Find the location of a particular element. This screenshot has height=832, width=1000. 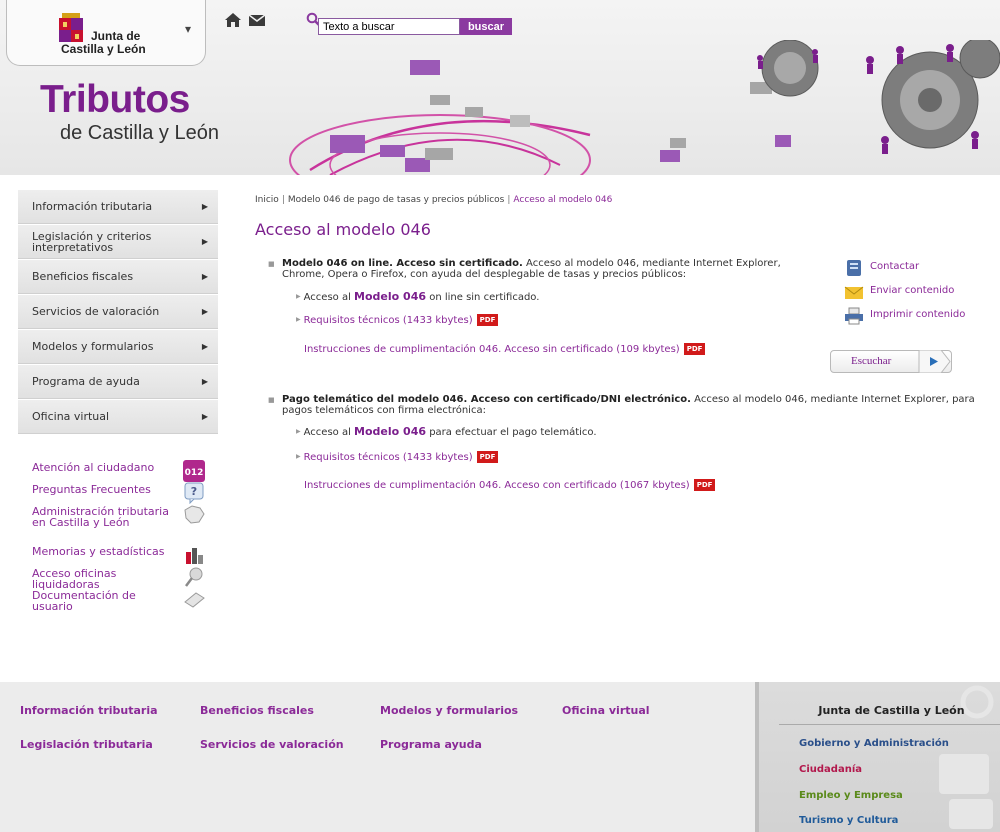

link-row-requisitos-2: ▶ Requisitos técnicos (1433 kbytes) PDF is located at coordinates (397, 457).